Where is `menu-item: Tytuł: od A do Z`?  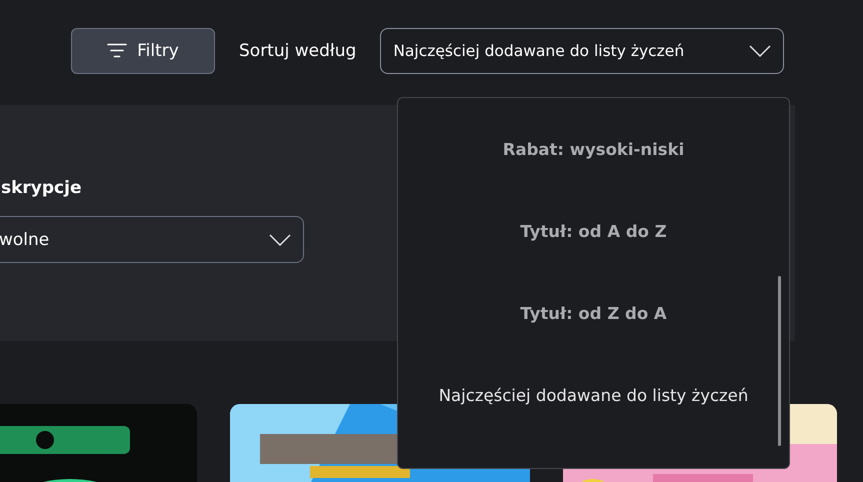 menu-item: Tytuł: od A do Z is located at coordinates (593, 263).